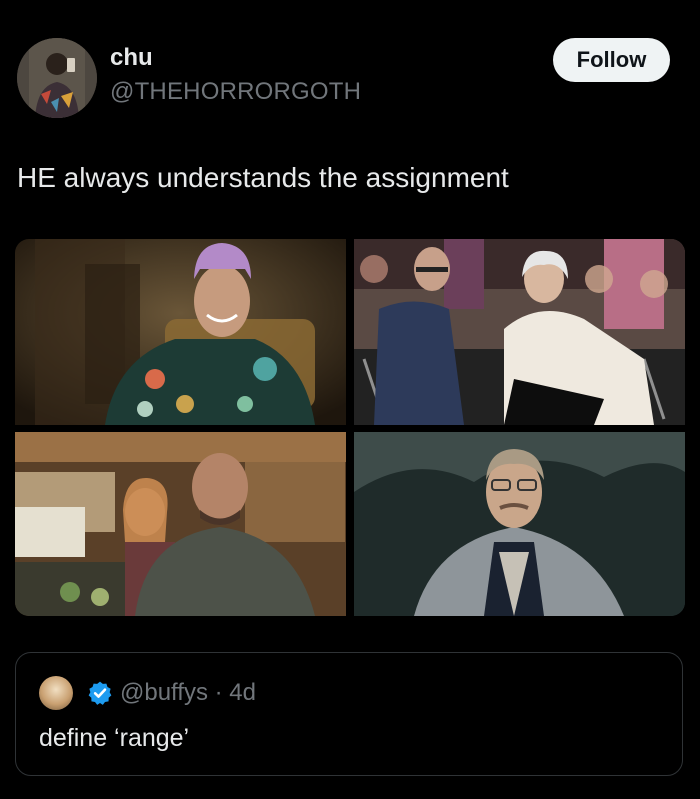 Image resolution: width=700 pixels, height=799 pixels. I want to click on author-handle: @THEHORRORGOTH, so click(235, 92).